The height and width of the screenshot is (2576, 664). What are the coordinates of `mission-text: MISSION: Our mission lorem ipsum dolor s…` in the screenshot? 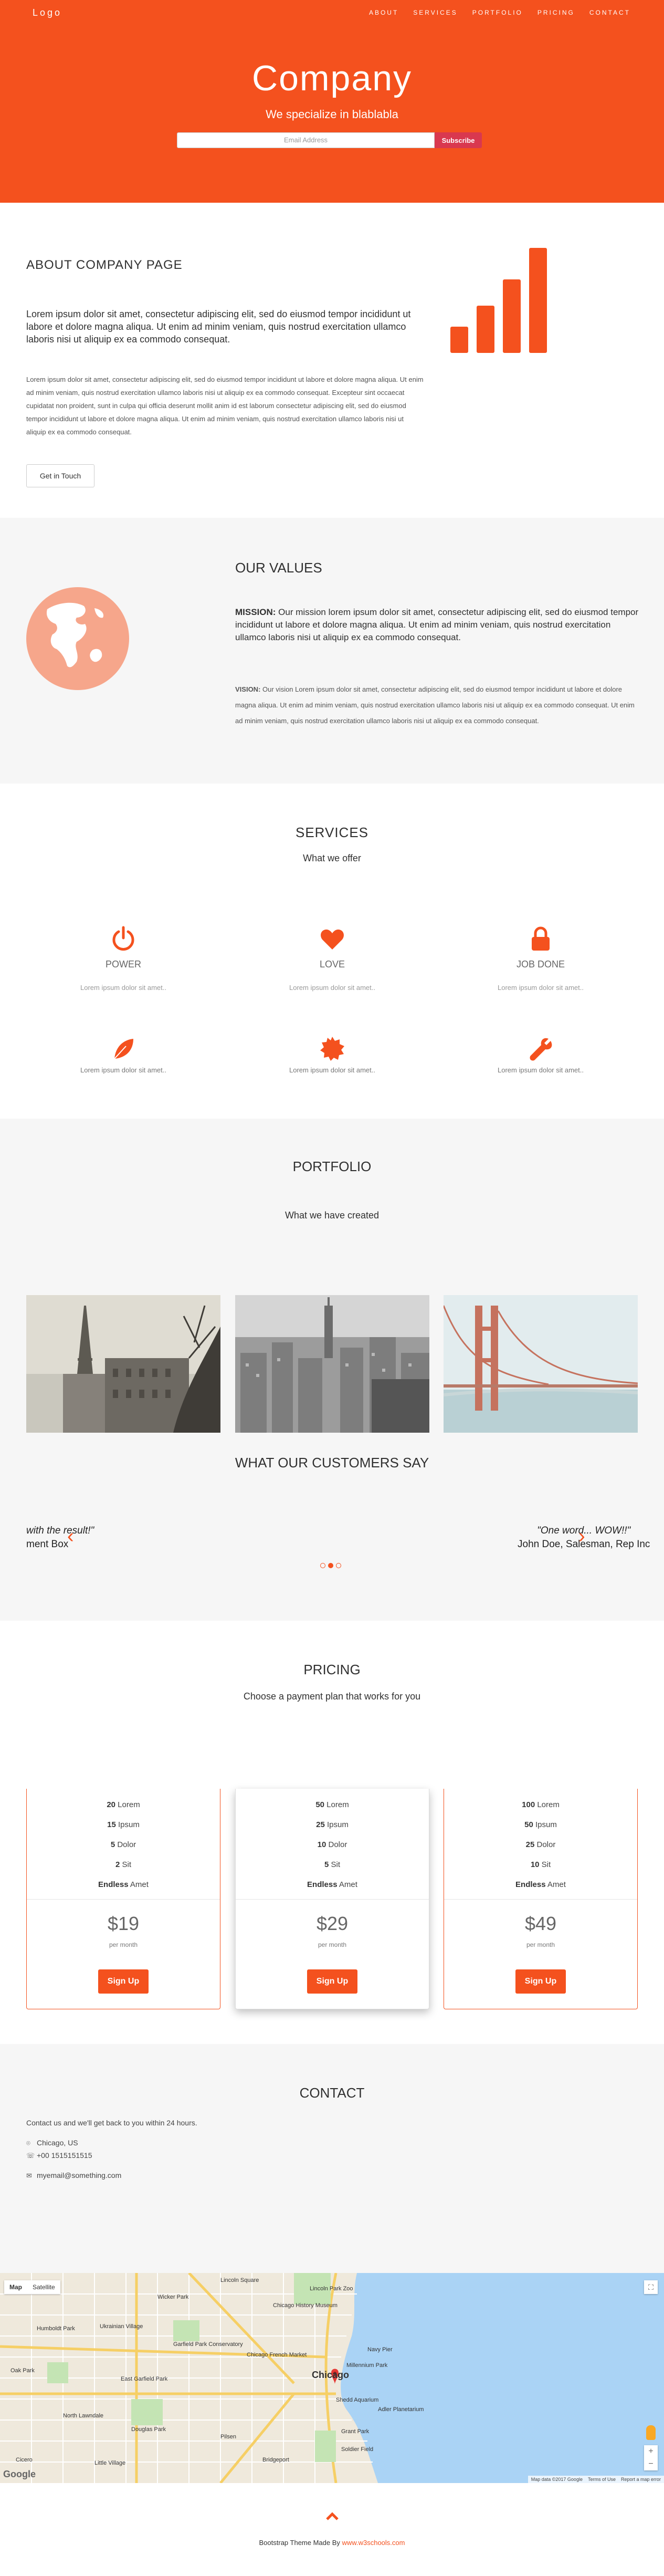 It's located at (437, 625).